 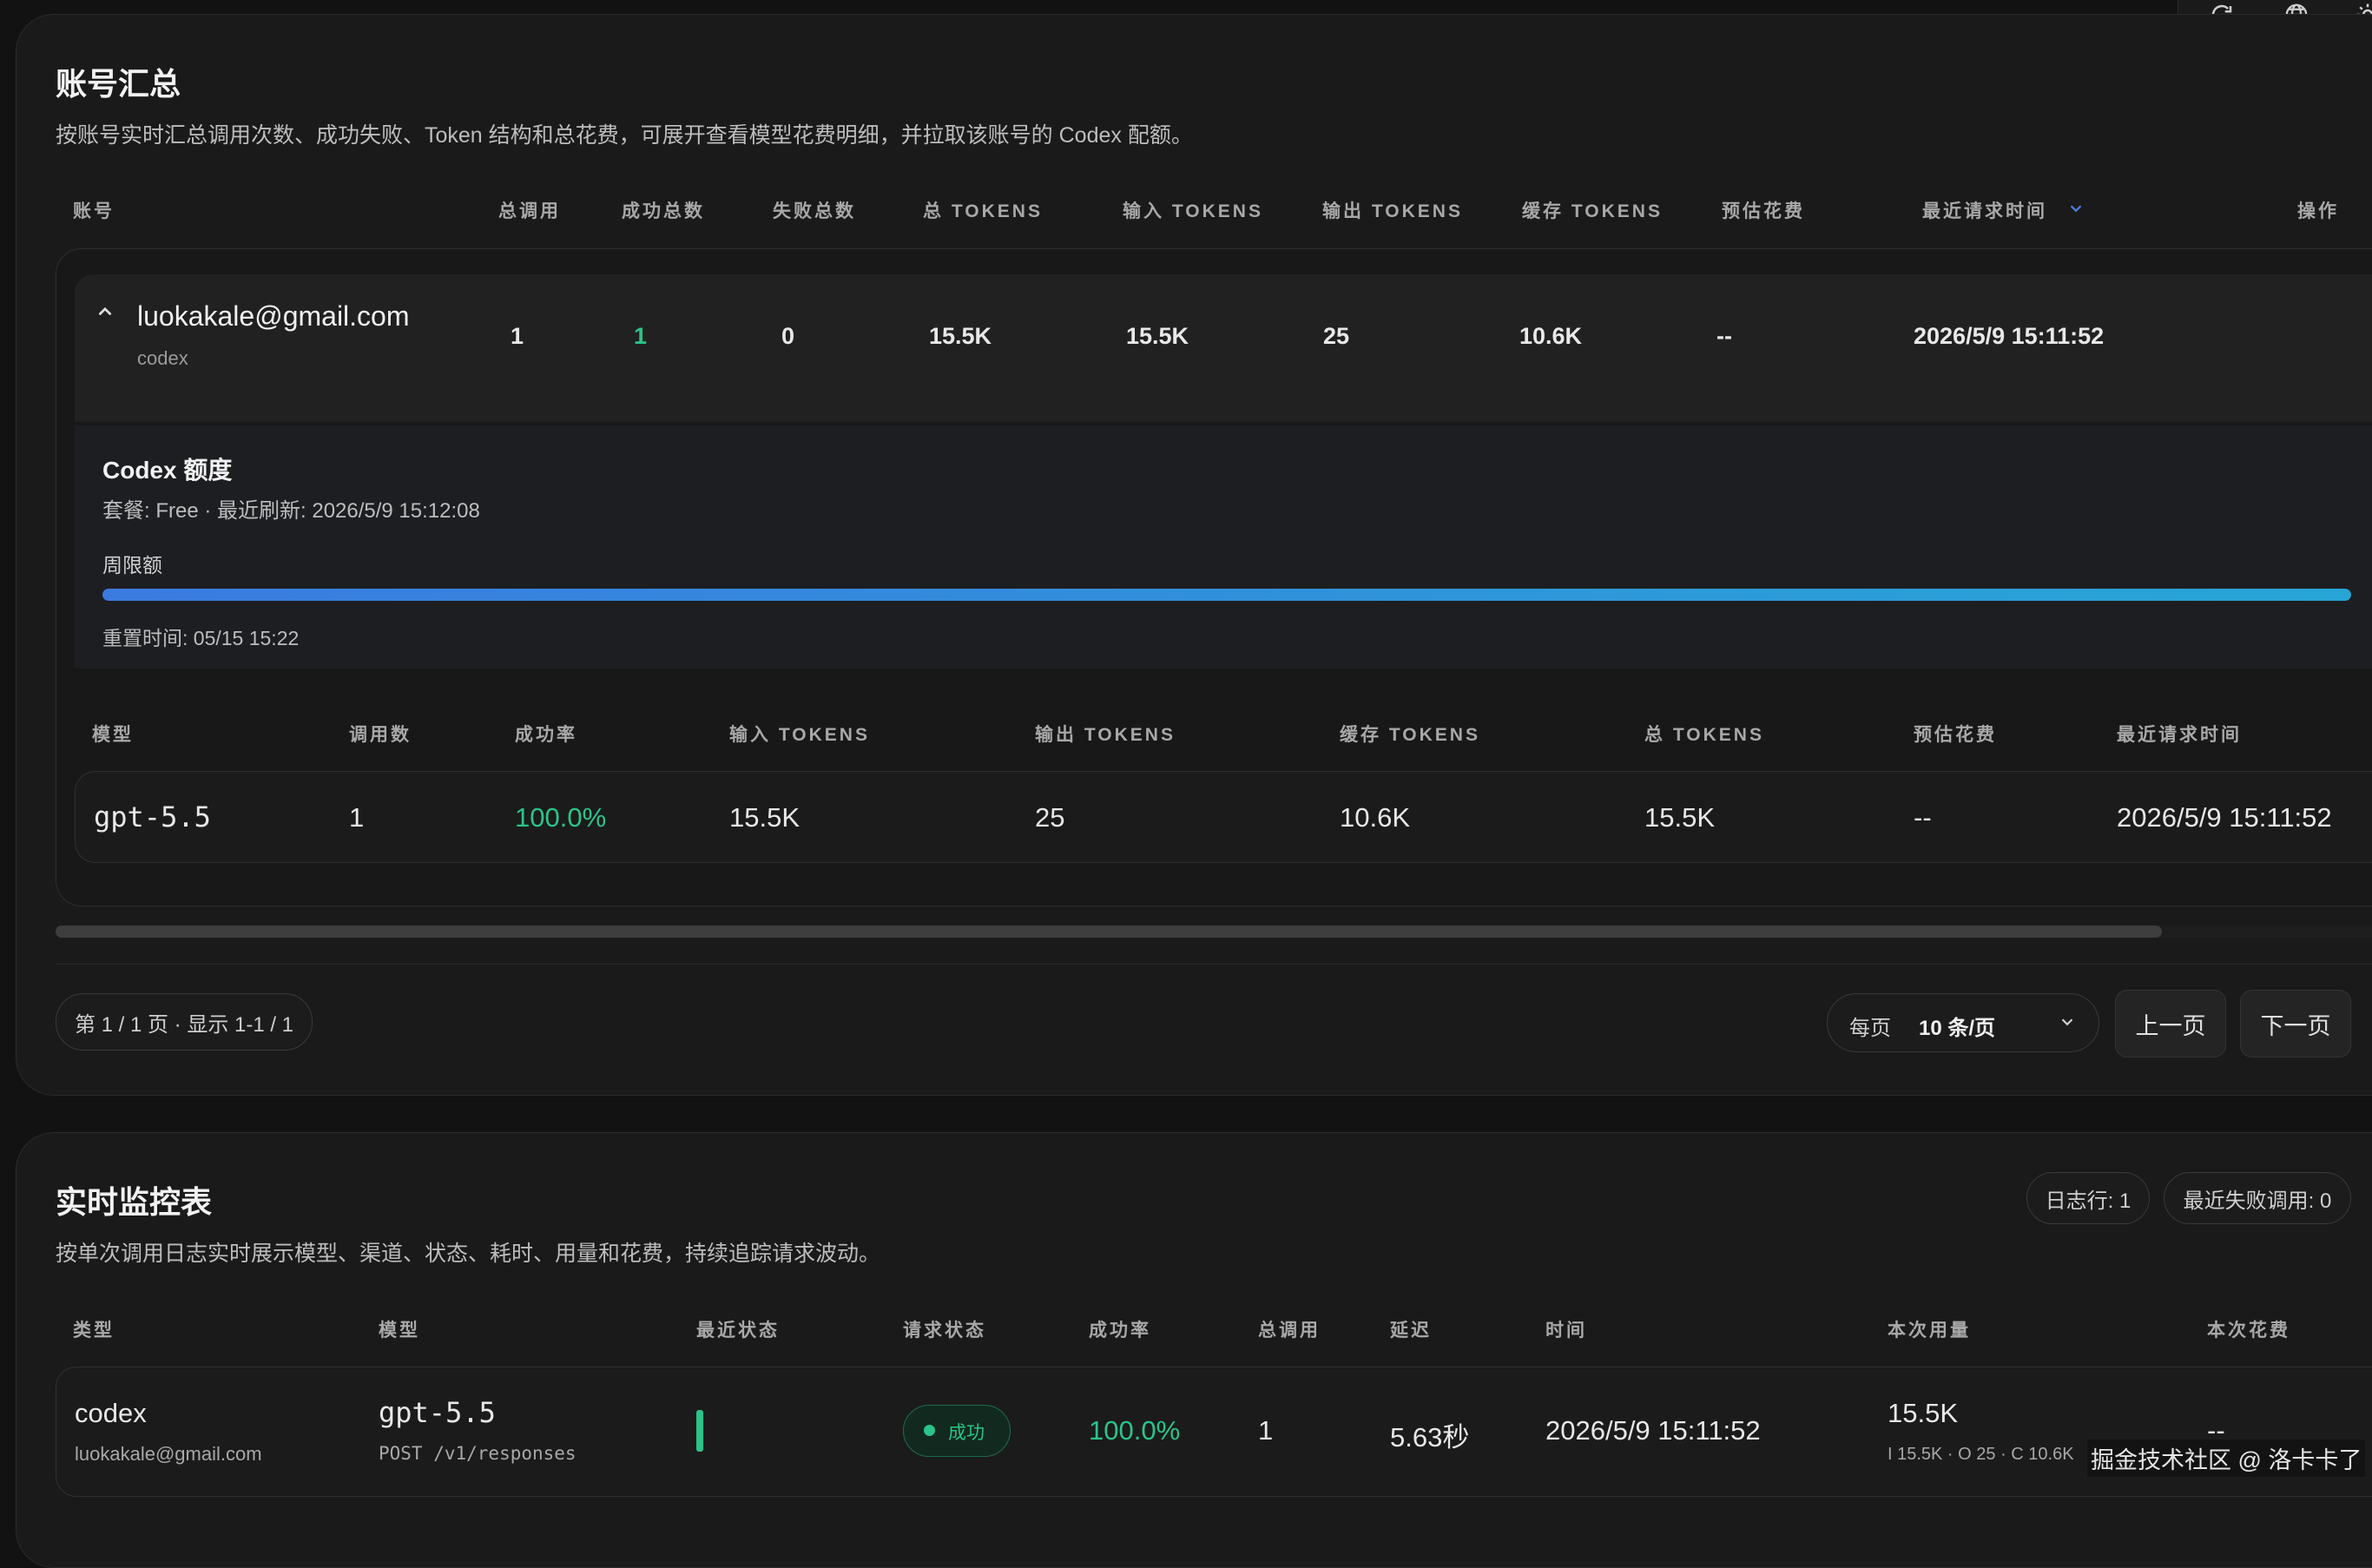 What do you see at coordinates (2170, 1023) in the screenshot?
I see `prev-page-button: 上一页` at bounding box center [2170, 1023].